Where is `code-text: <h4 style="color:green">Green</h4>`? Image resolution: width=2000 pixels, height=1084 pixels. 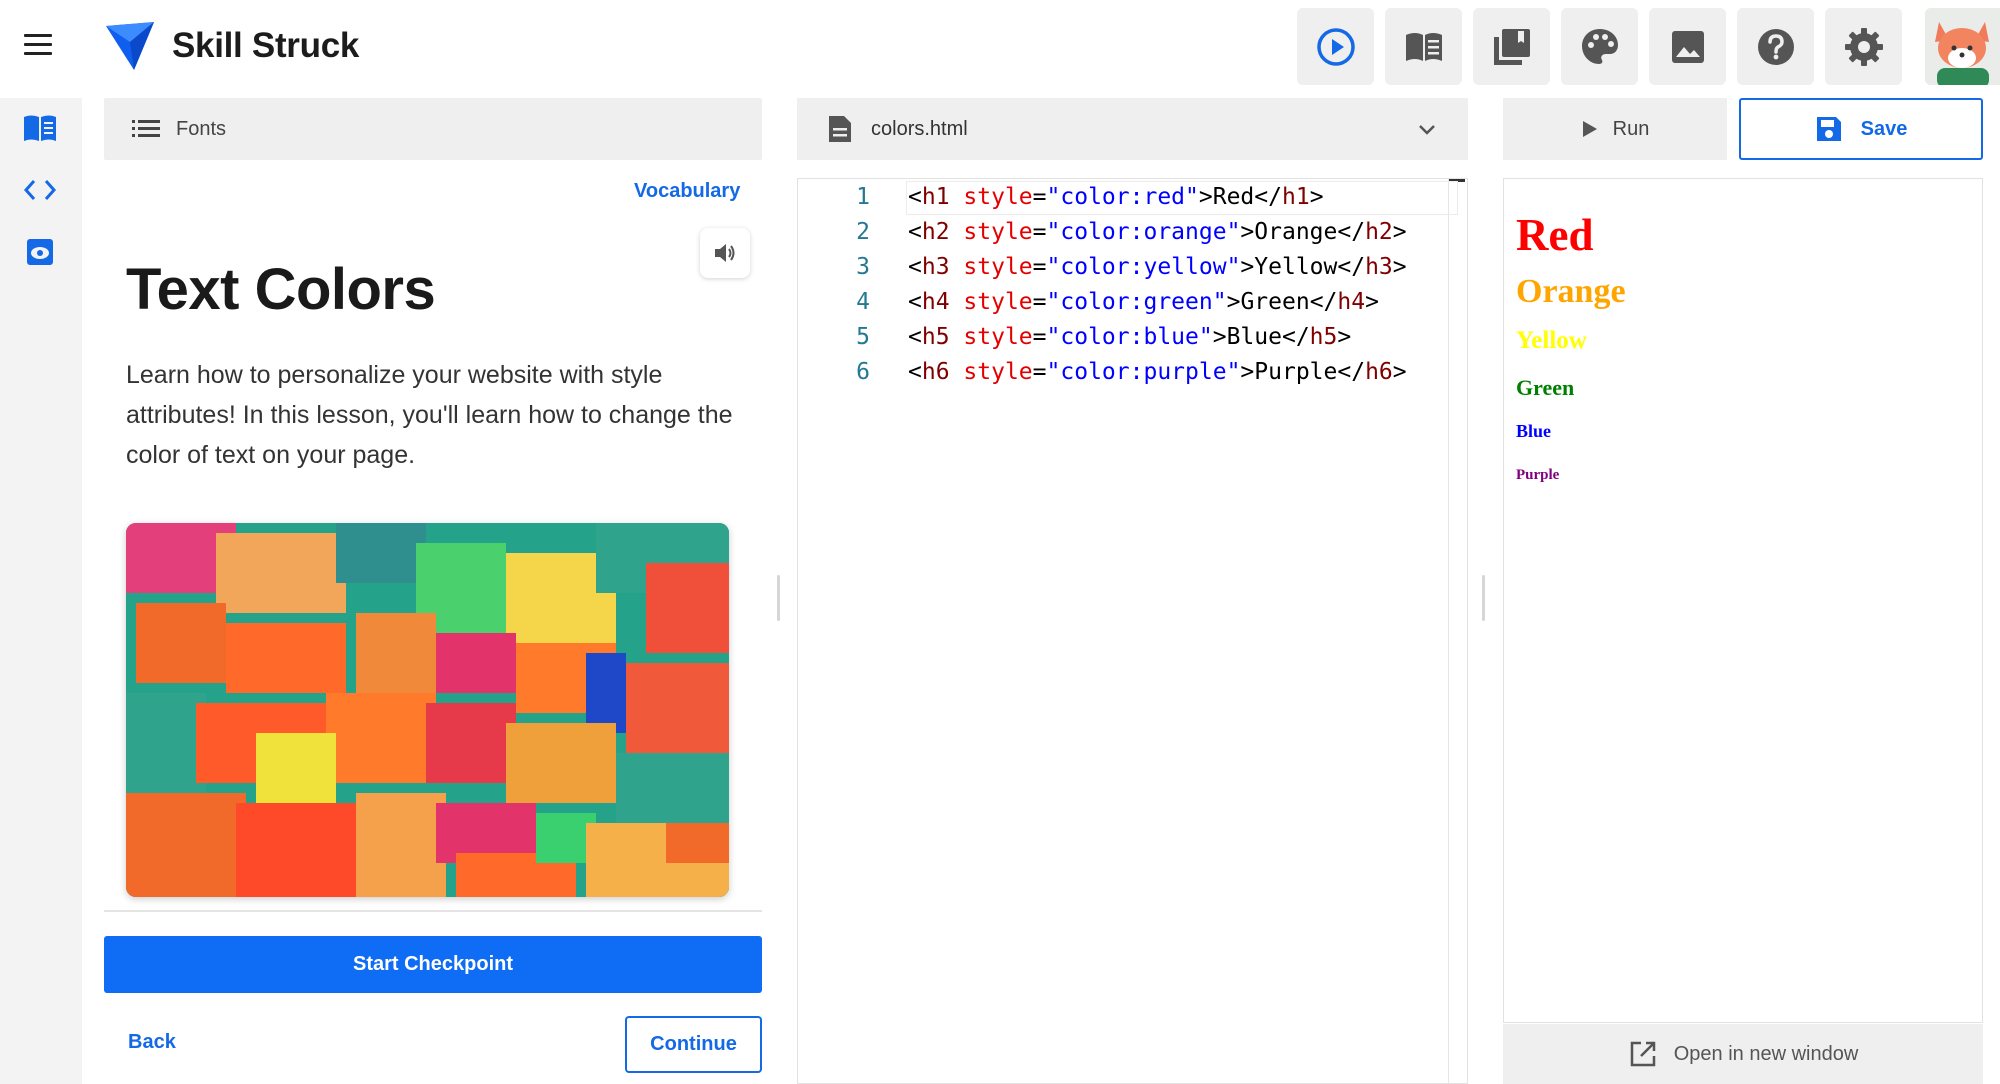
code-text: <h4 style="color:green">Green</h4> is located at coordinates (1143, 302).